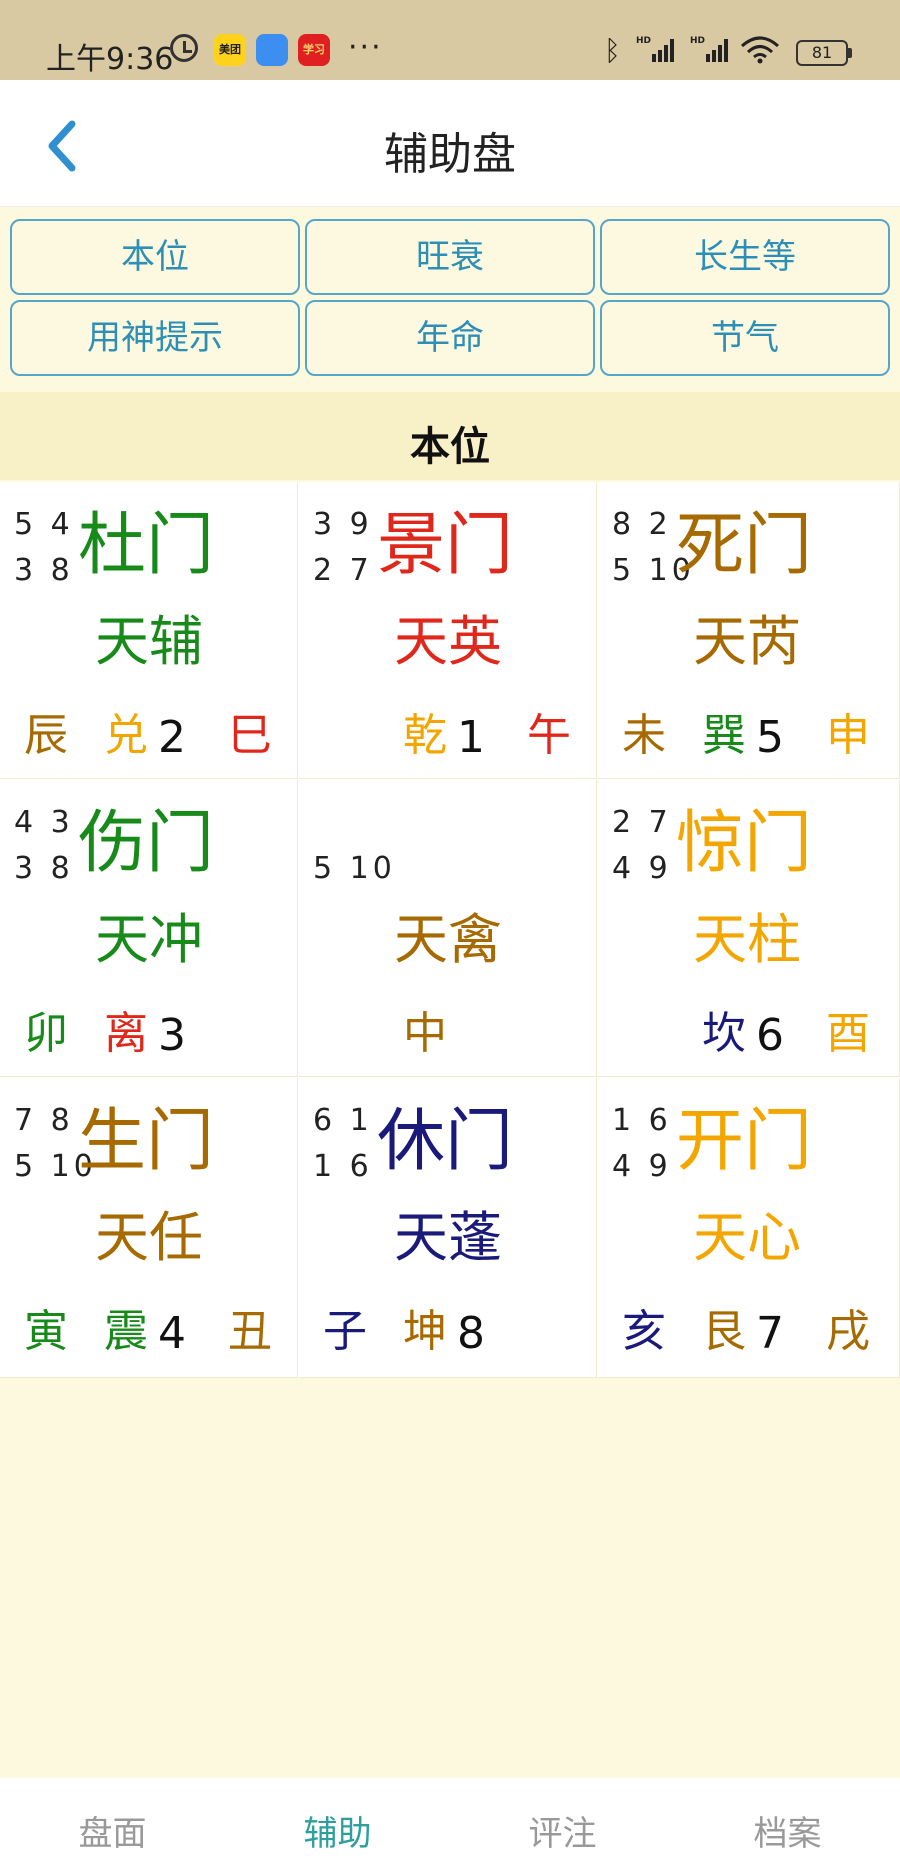  Describe the element at coordinates (110, 59) in the screenshot. I see `status-time: 上午9:36` at that location.